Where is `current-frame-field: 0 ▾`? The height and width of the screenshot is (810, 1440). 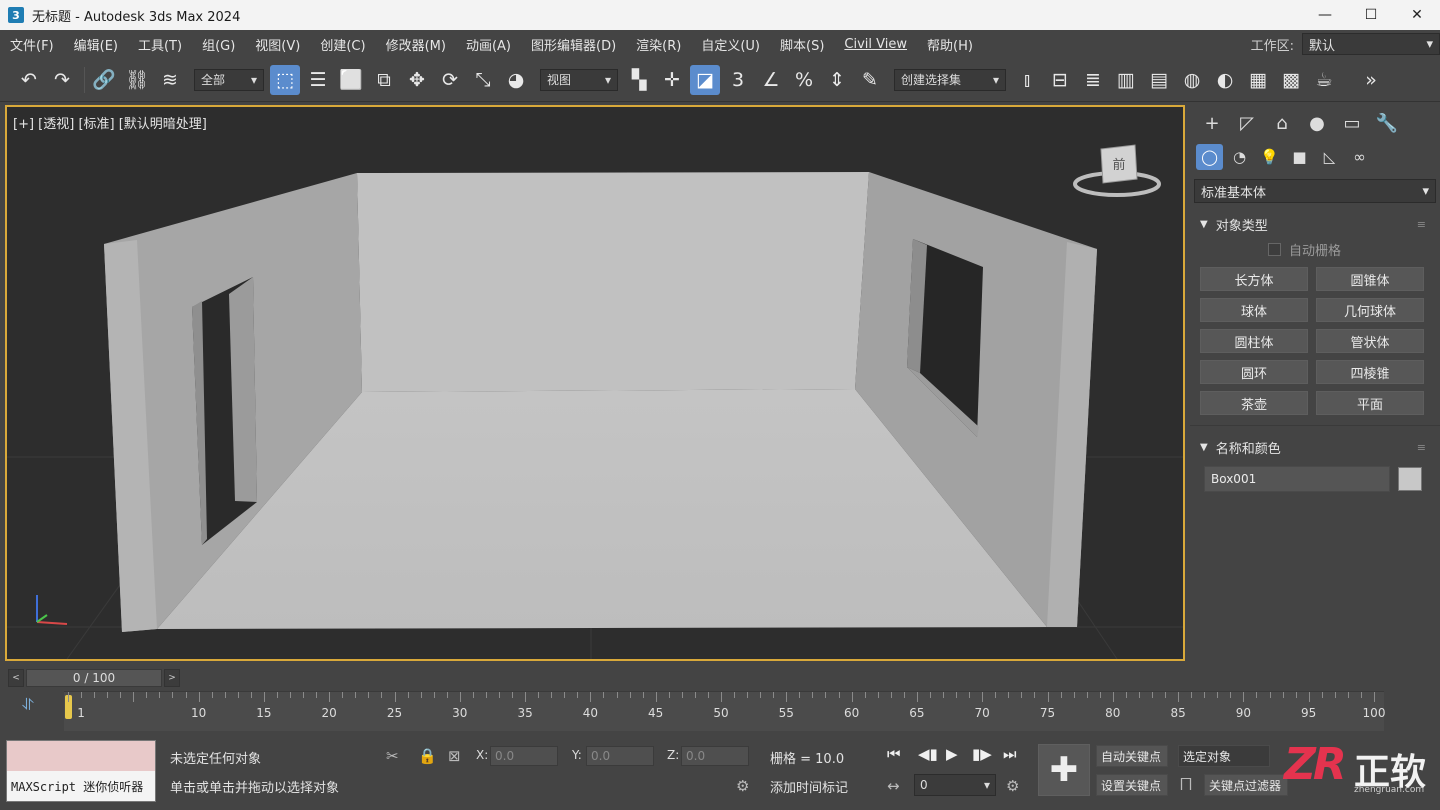
current-frame-field: 0 ▾ is located at coordinates (955, 785).